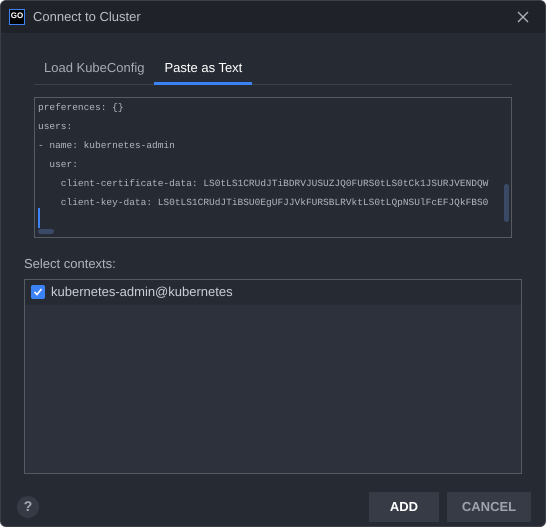 The width and height of the screenshot is (546, 527). Describe the element at coordinates (274, 203) in the screenshot. I see `code-line: client-key-data: LS0tLS1CRUdJTiBSU0EgUFJJVkFURSBLRVktLS0tLQpNSUlFcEFJQkFBS0` at that location.